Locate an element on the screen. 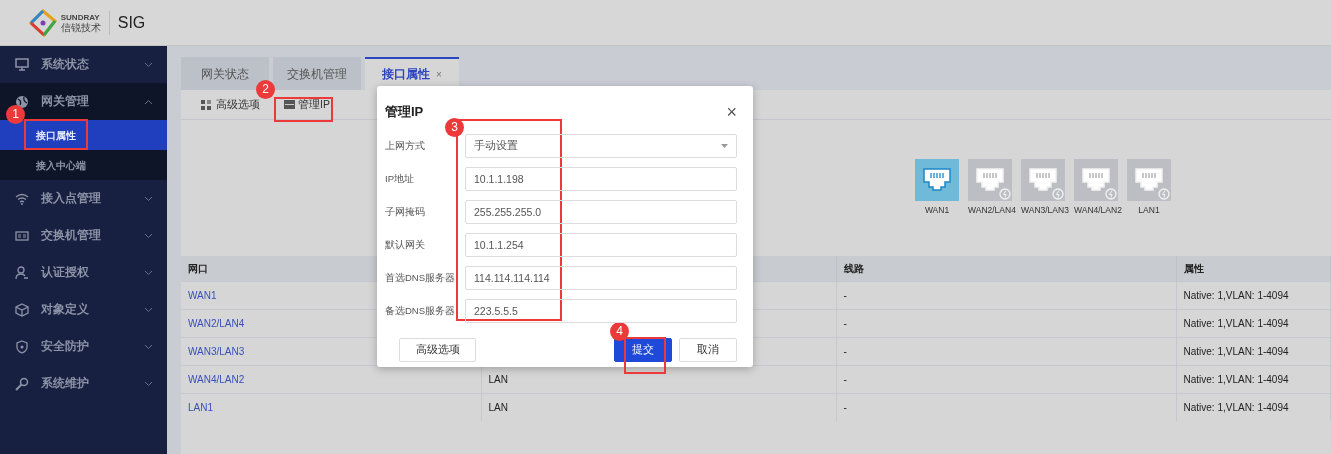  sidebar-subitem: 接入中心端 is located at coordinates (83, 165).